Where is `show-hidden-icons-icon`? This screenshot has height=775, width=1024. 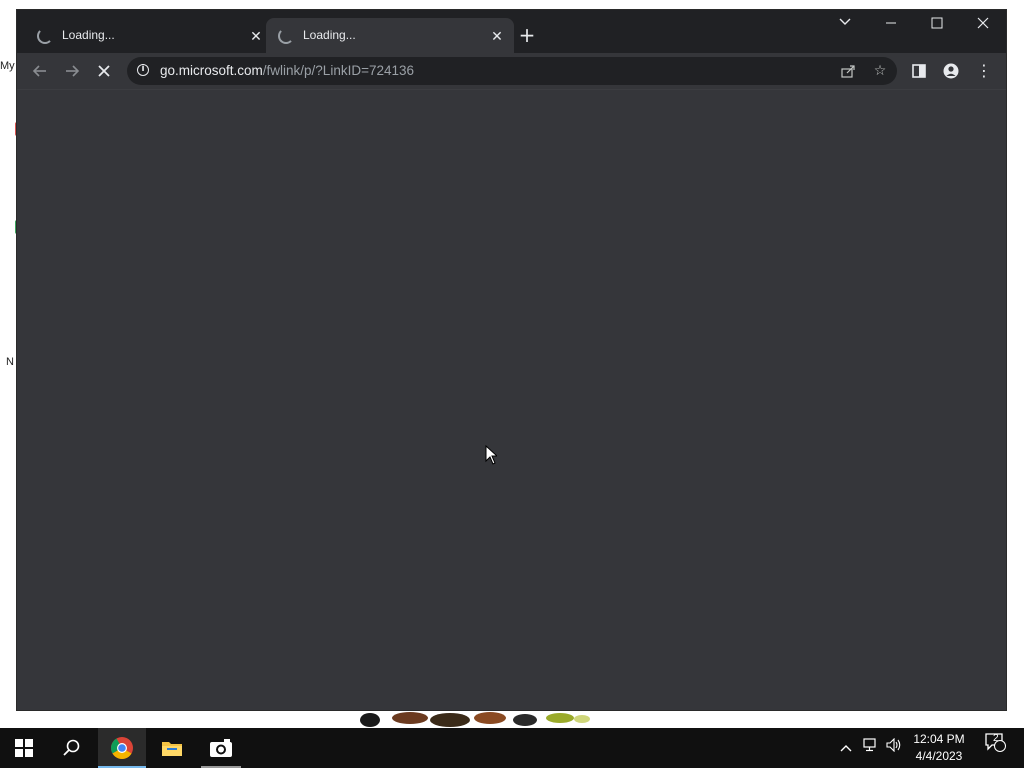
show-hidden-icons-icon is located at coordinates (846, 748).